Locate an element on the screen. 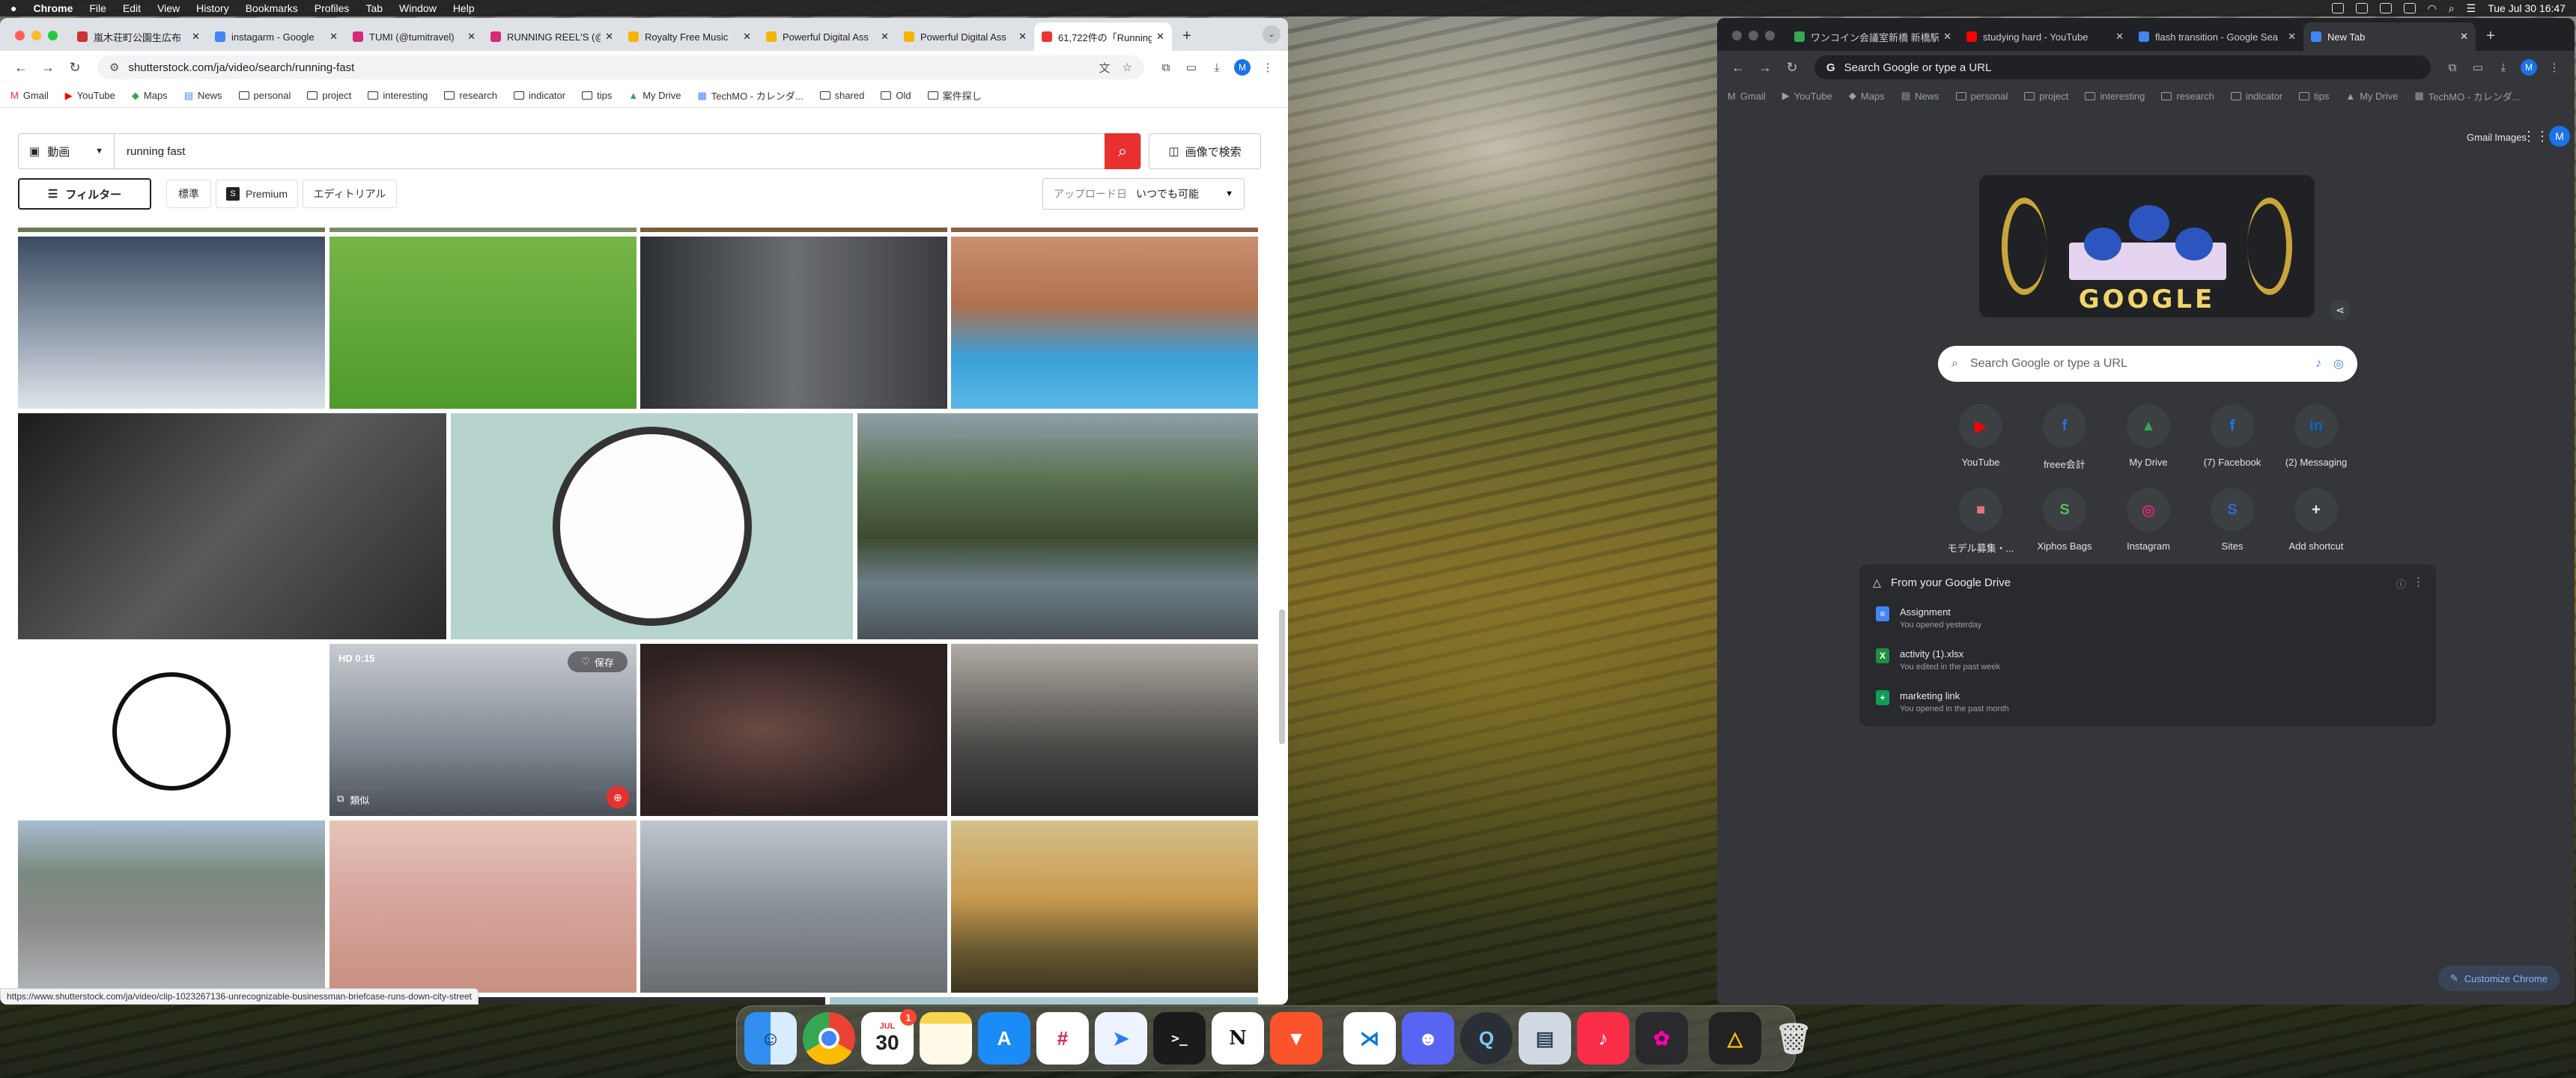  search-icon: ⌕ is located at coordinates (2452, 8).